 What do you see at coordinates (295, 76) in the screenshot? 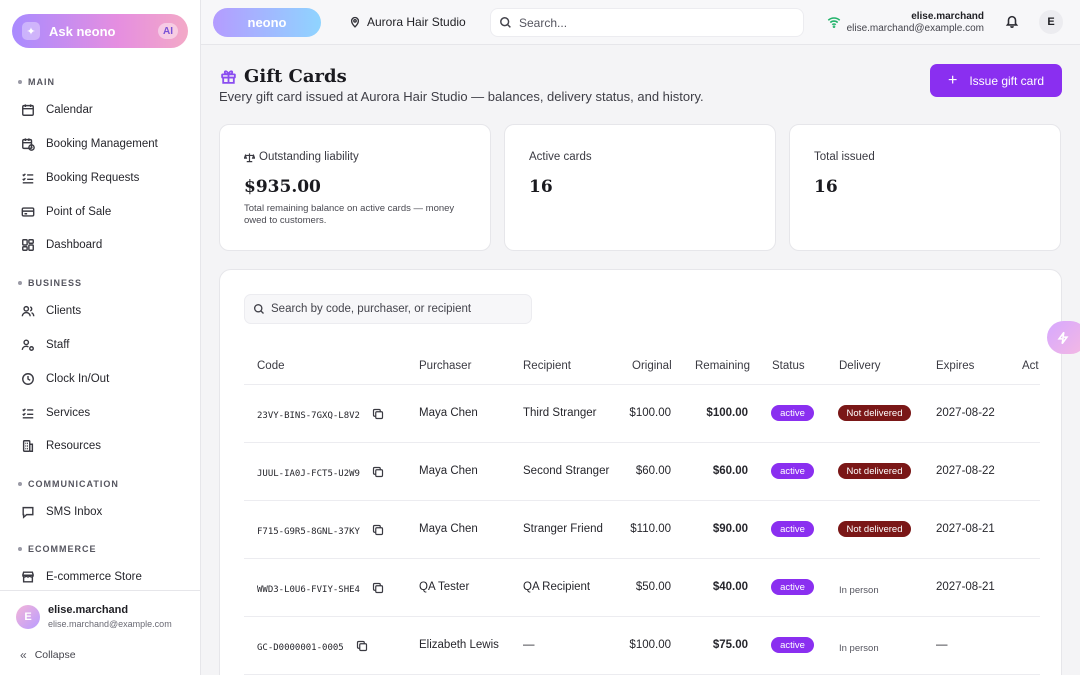
I see `page-title: Gift Cards` at bounding box center [295, 76].